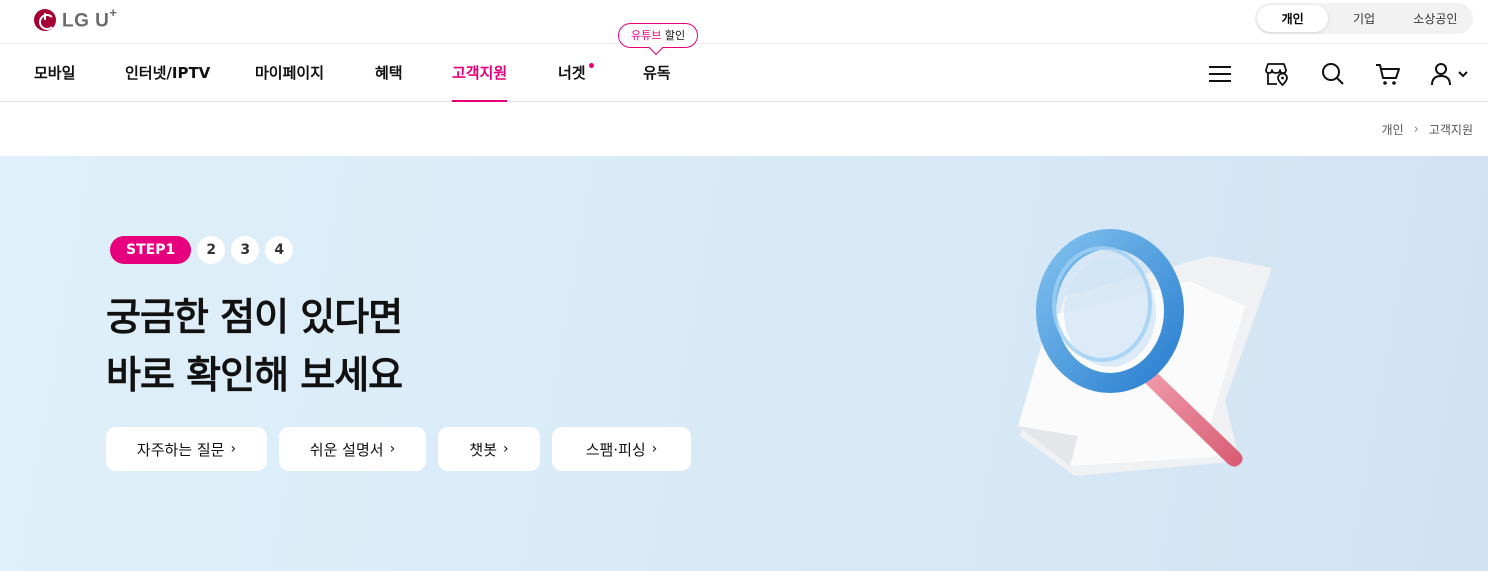 This screenshot has height=571, width=1488. I want to click on segment-small-business: 소상공인, so click(1435, 18).